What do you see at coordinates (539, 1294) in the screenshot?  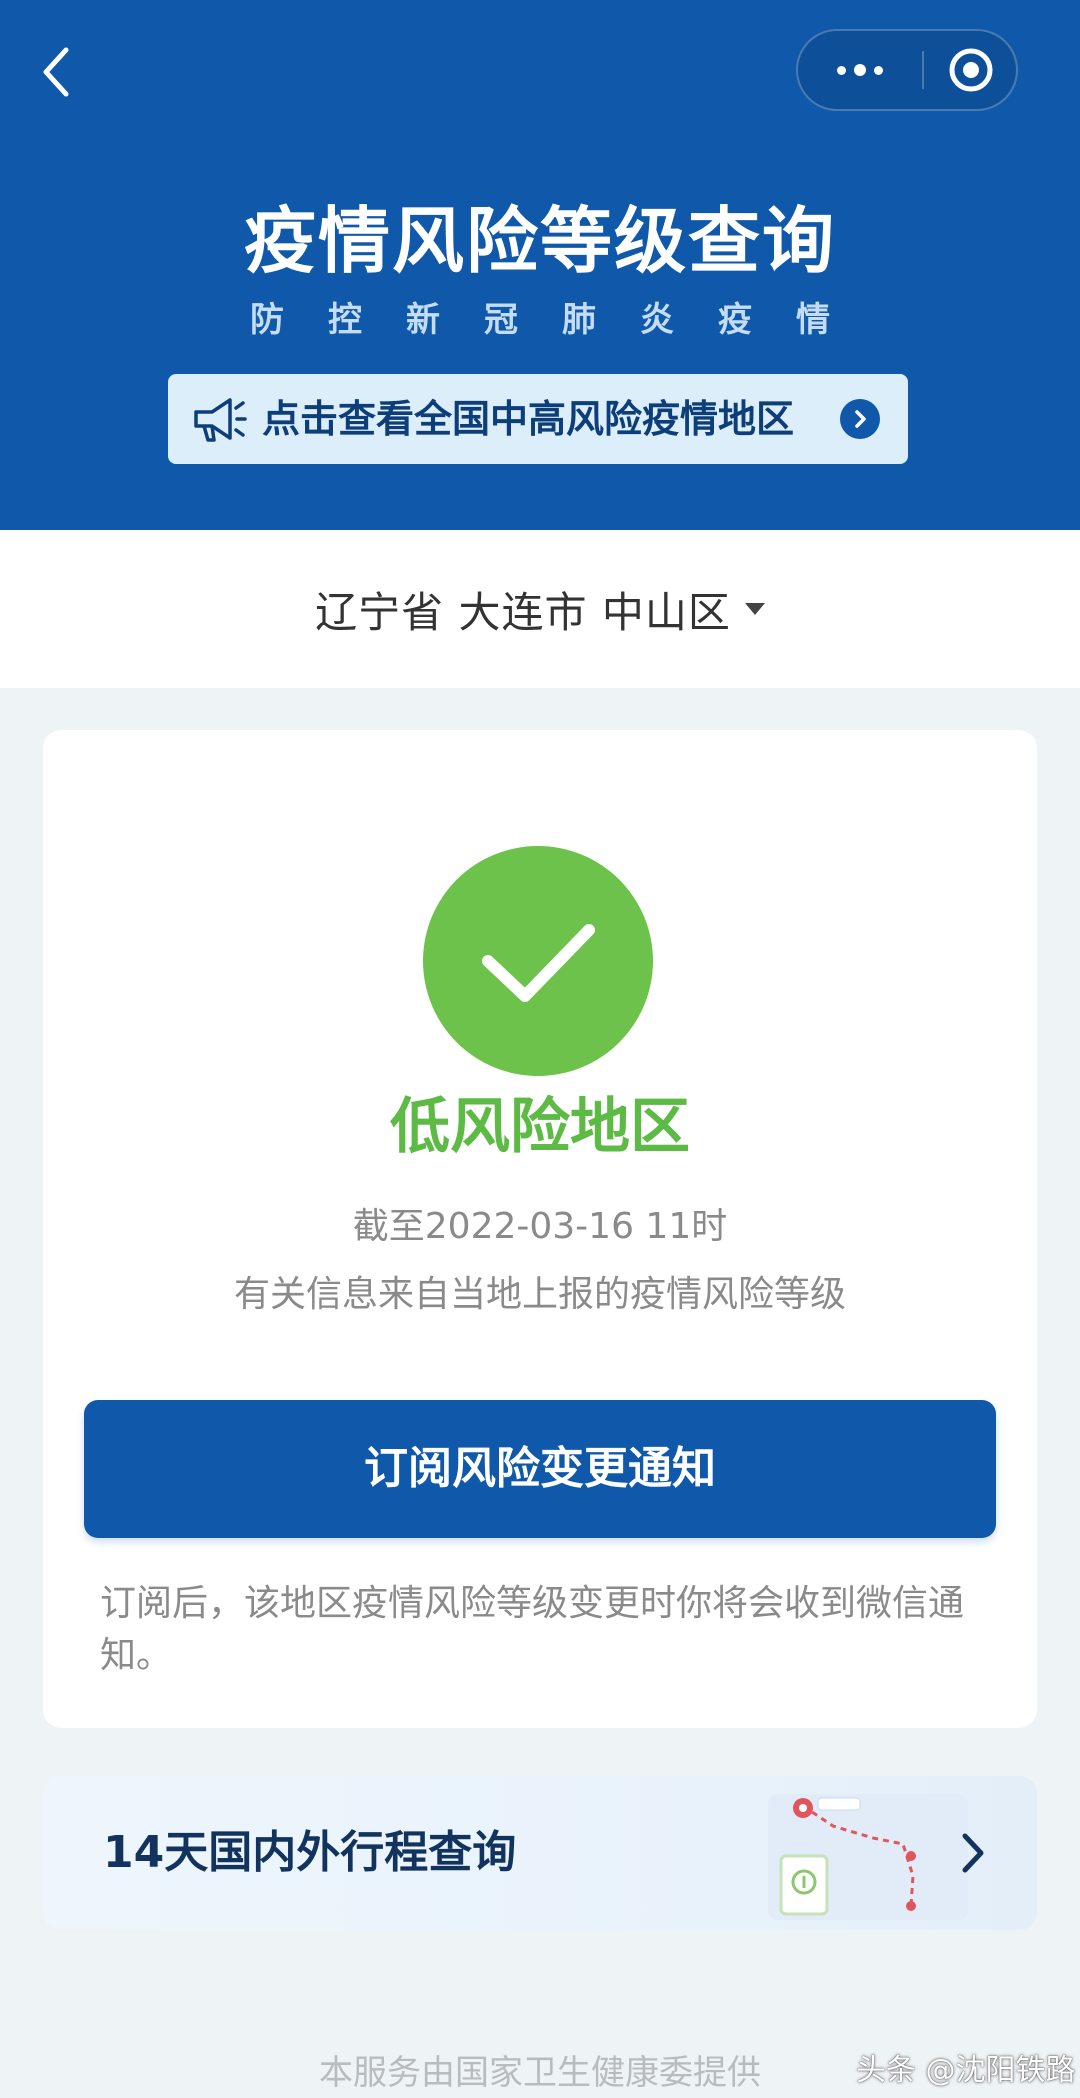 I see `info-source: 有关信息来自当地上报的疫情风险等级` at bounding box center [539, 1294].